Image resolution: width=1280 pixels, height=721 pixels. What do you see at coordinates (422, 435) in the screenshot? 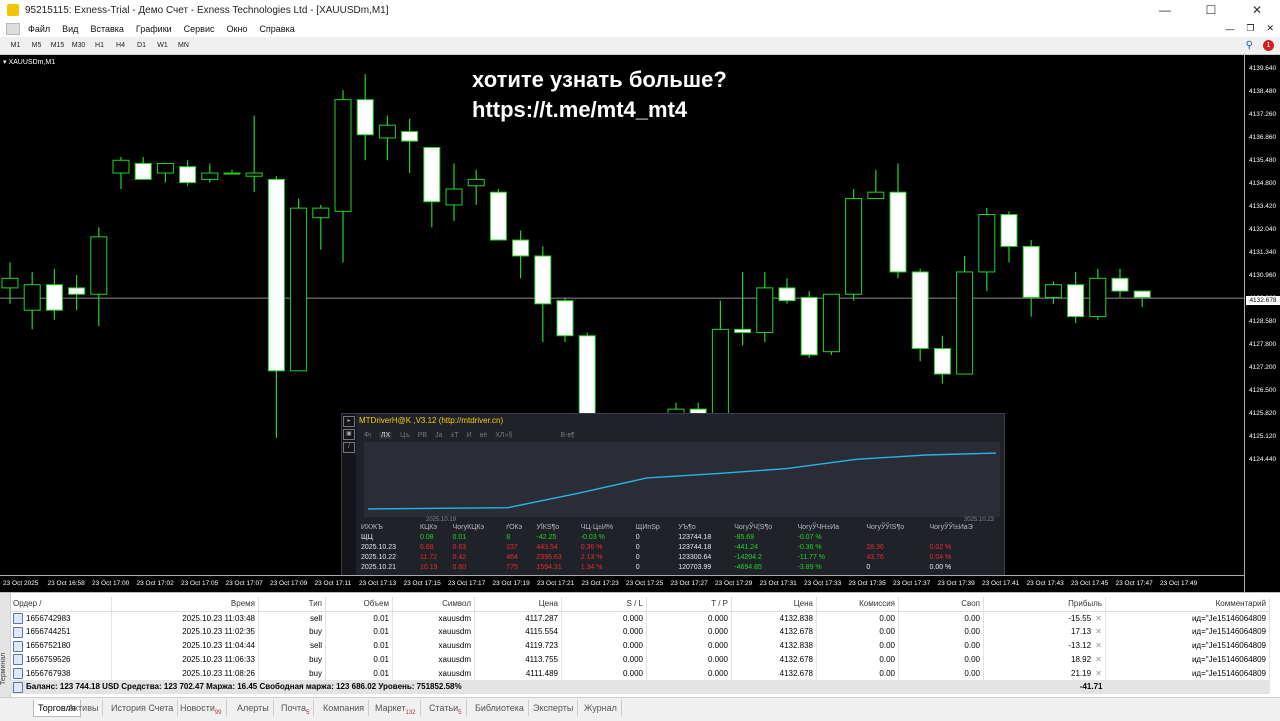
I see `ea-tab-3: РВ` at bounding box center [422, 435].